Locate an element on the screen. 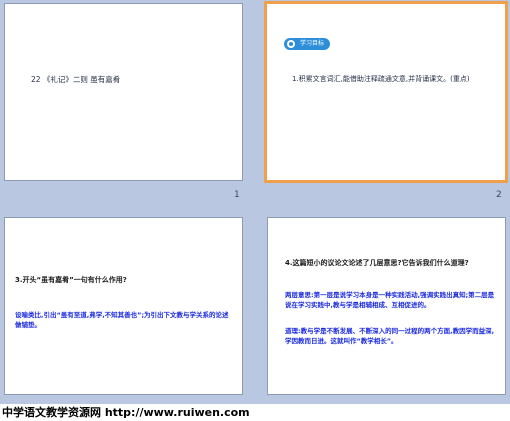 The width and height of the screenshot is (510, 421). learning-goal-badge: 学习目标 is located at coordinates (307, 44).